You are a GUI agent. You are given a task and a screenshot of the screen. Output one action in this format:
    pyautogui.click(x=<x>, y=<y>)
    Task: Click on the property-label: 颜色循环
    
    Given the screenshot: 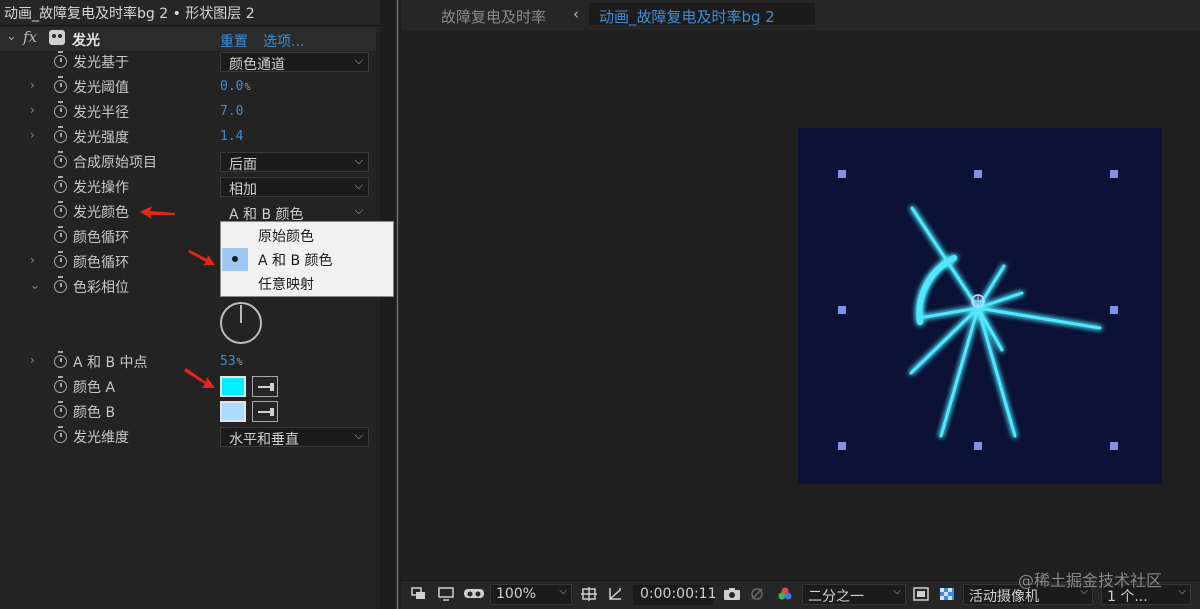 What is the action you would take?
    pyautogui.click(x=101, y=238)
    